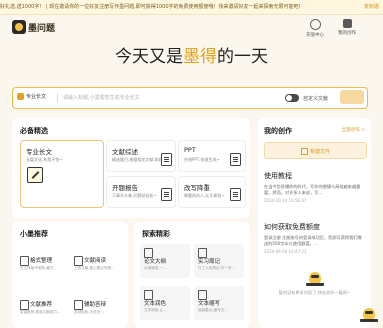  Describe the element at coordinates (347, 23) in the screenshot. I see `user-icon` at that location.